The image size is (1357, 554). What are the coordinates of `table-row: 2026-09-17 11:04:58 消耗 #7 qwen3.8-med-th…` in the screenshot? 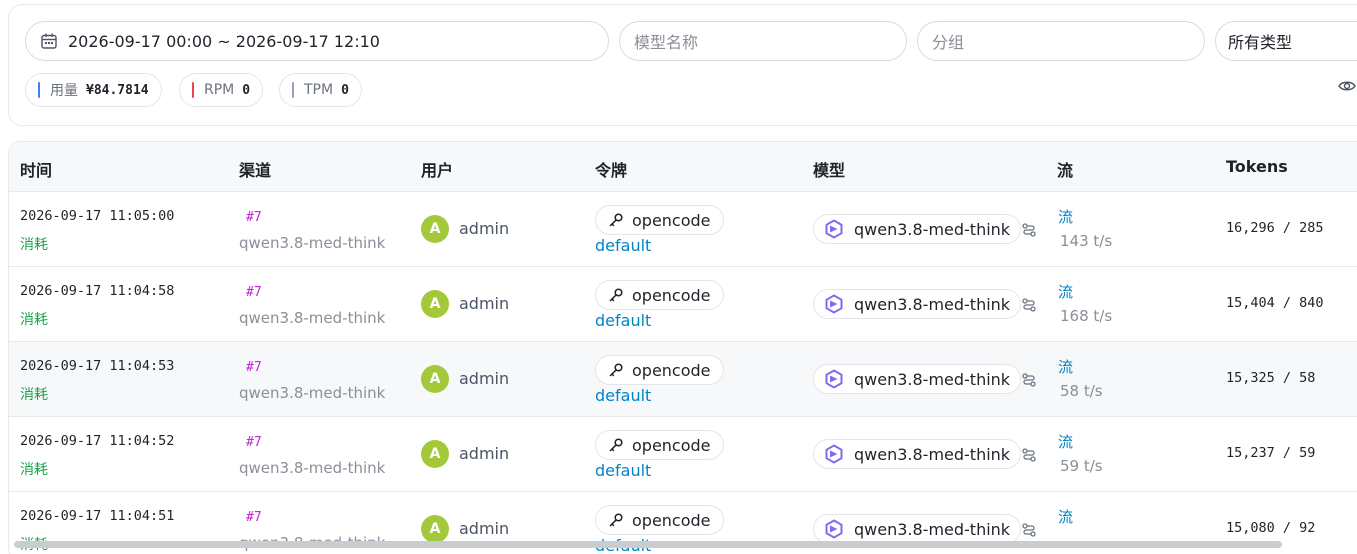 It's located at (683, 304).